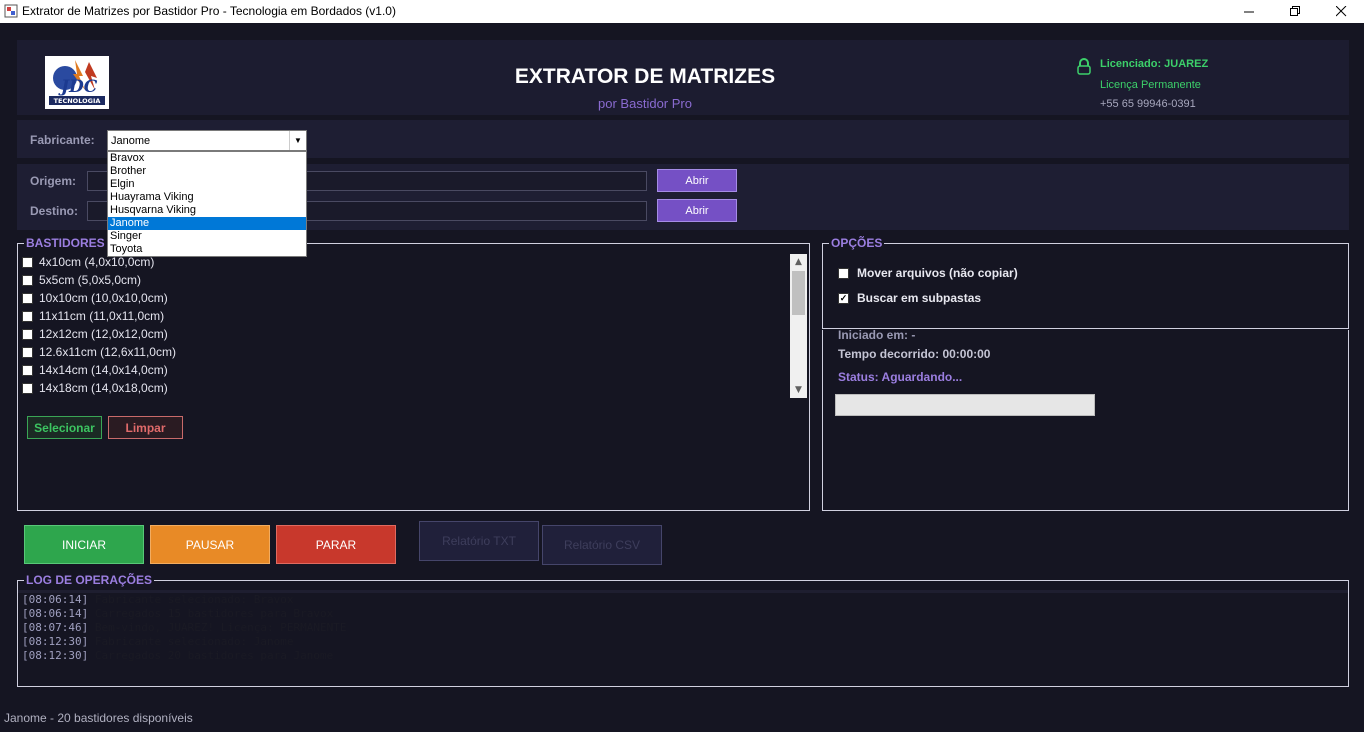  What do you see at coordinates (297, 140) in the screenshot?
I see `chevron-down-icon: ▼` at bounding box center [297, 140].